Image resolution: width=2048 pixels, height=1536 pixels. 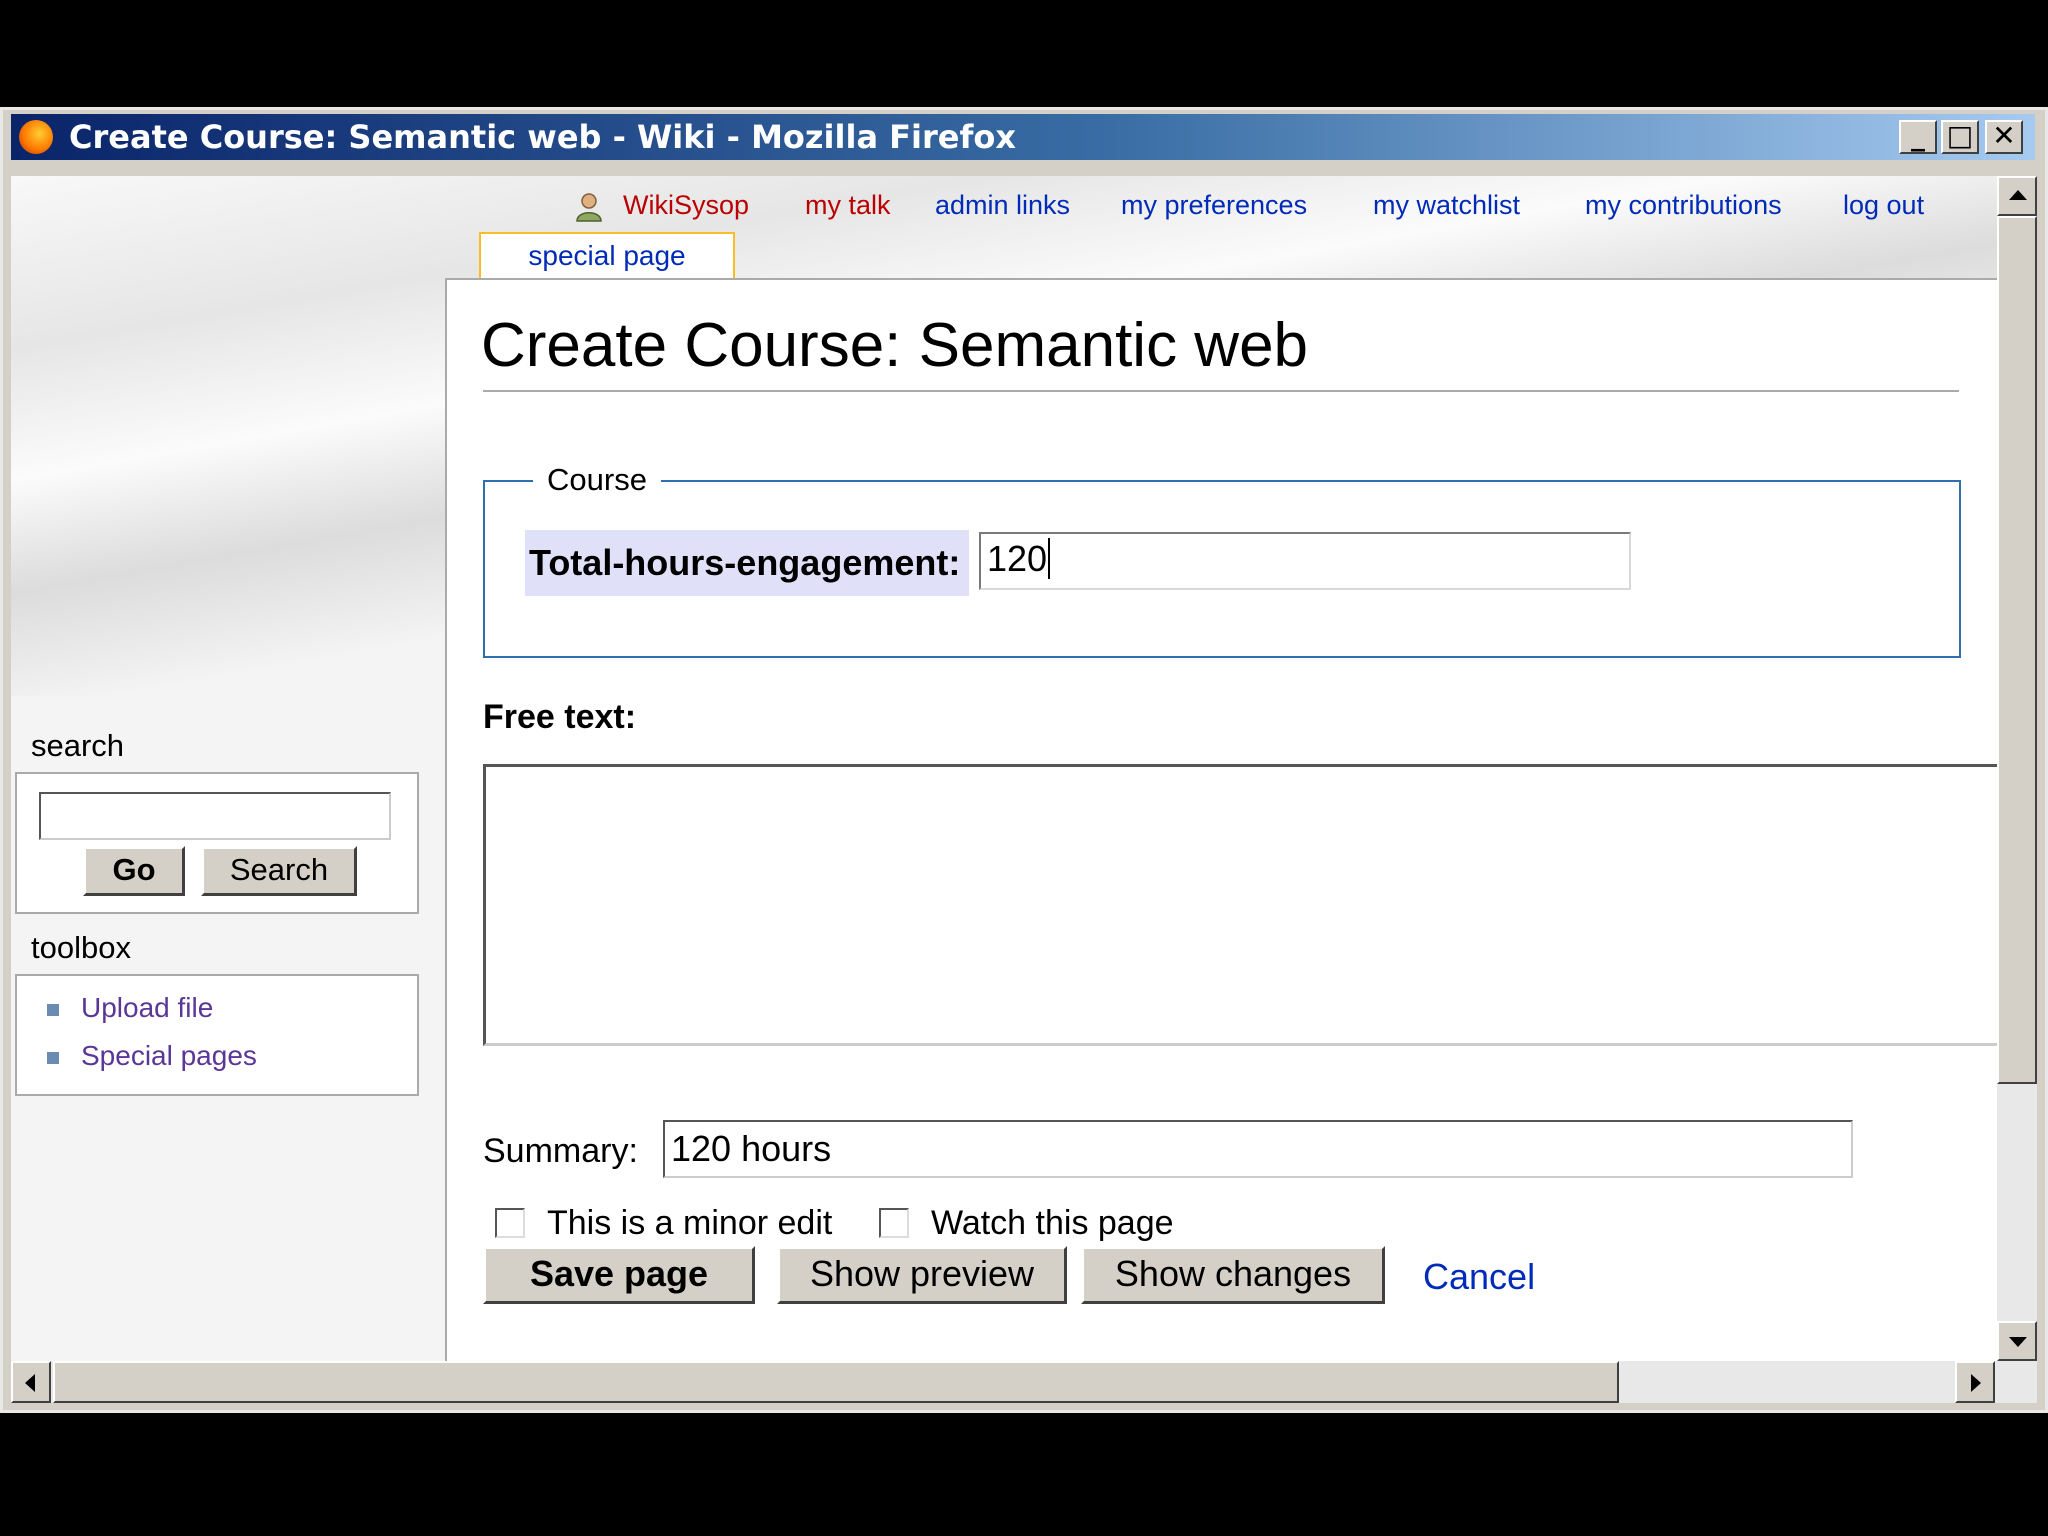 What do you see at coordinates (217, 1035) in the screenshot?
I see `toolbox-box: Upload file Special pages` at bounding box center [217, 1035].